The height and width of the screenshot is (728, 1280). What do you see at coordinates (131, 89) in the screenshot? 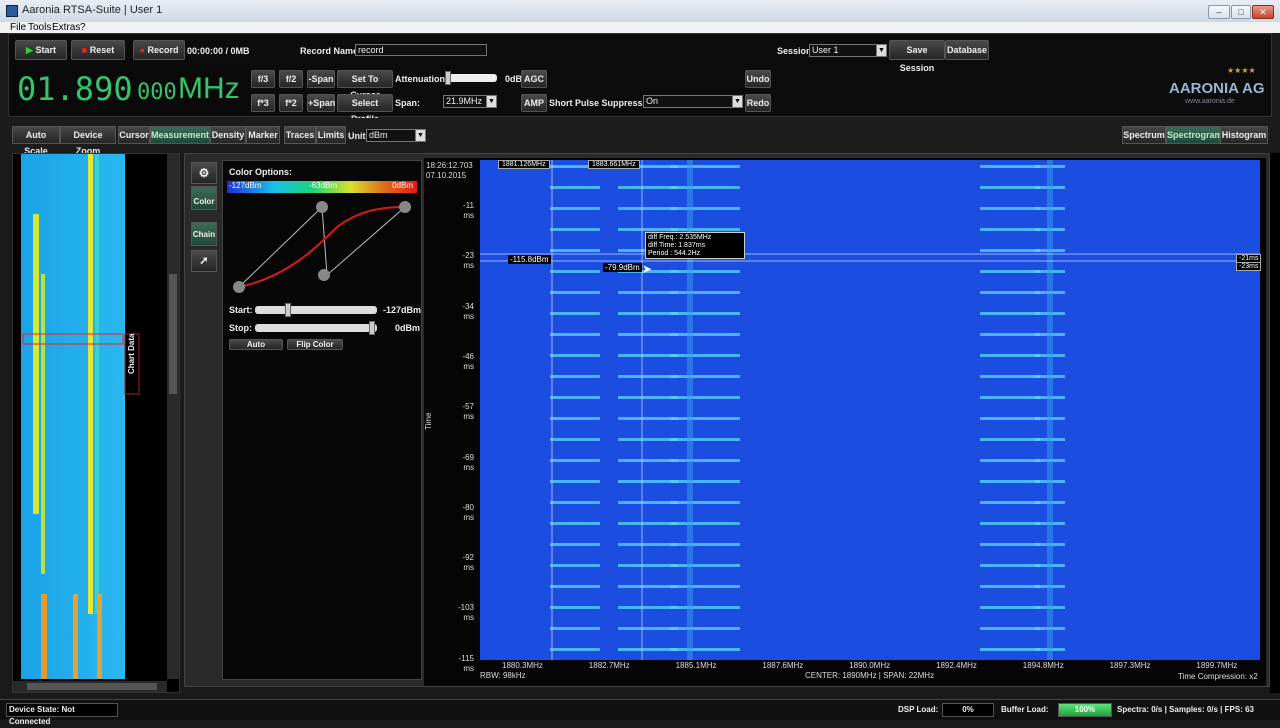
I see `frequency-display: 01.890 000 MHz` at bounding box center [131, 89].